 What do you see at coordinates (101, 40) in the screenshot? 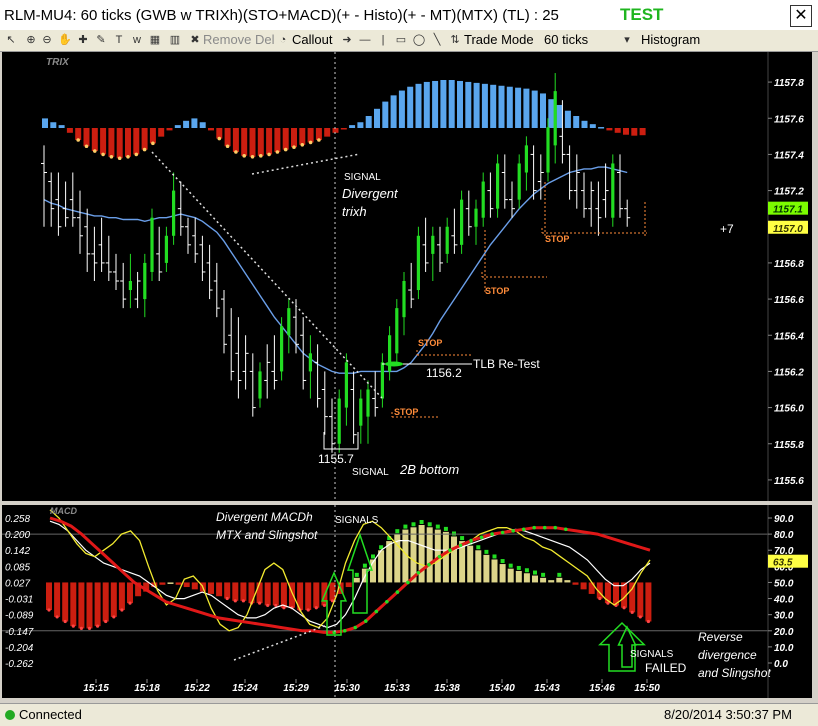
I see `pencil-icon: ✎` at bounding box center [101, 40].